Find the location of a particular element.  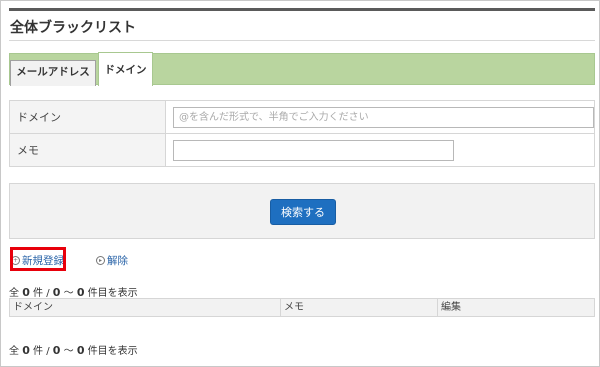

memo-input is located at coordinates (313, 150).